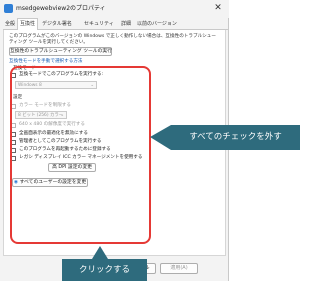 This screenshot has height=281, width=320. I want to click on close-button: ✕, so click(218, 8).